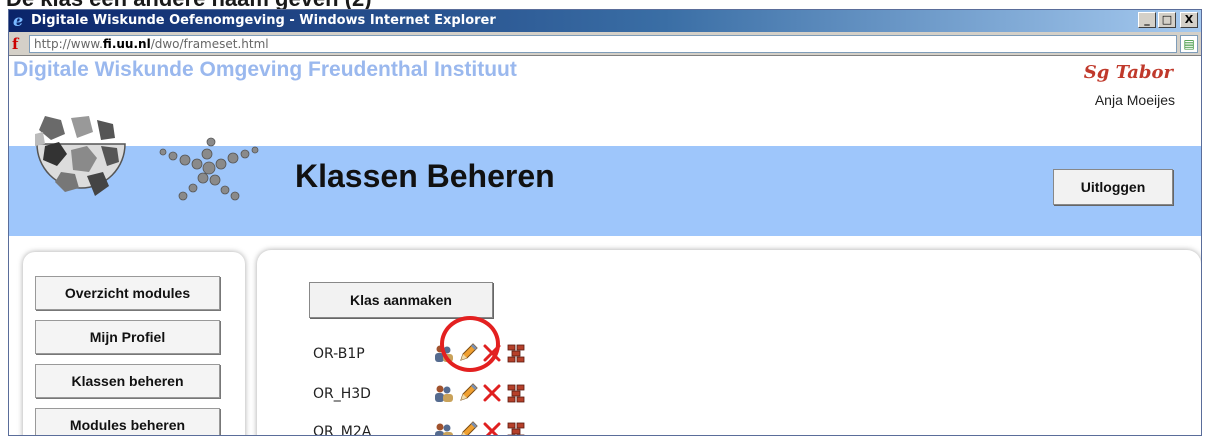  What do you see at coordinates (470, 344) in the screenshot?
I see `highlight-circle` at bounding box center [470, 344].